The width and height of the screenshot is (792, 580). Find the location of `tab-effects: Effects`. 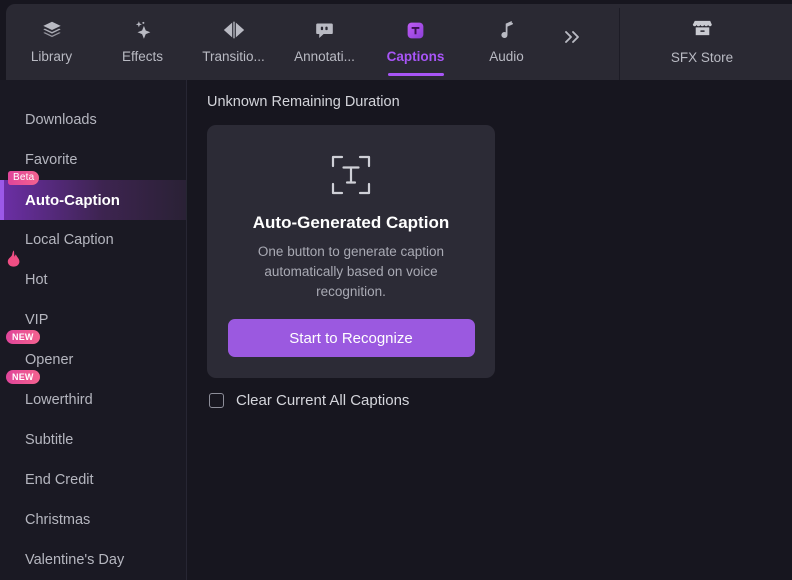

tab-effects: Effects is located at coordinates (142, 42).